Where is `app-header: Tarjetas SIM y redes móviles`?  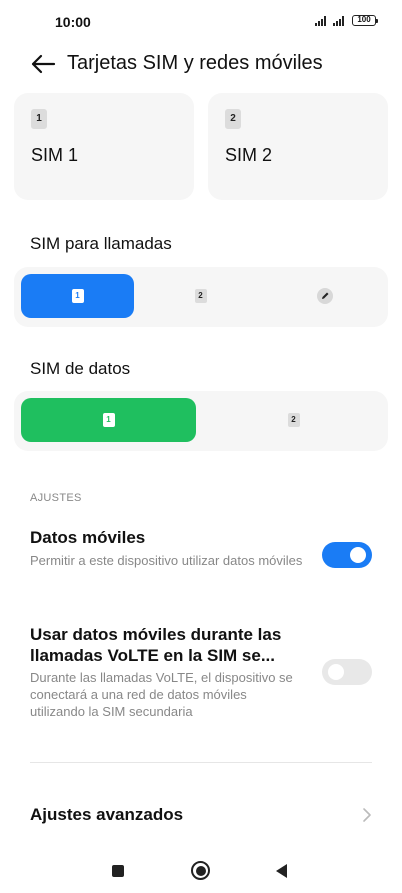
app-header: Tarjetas SIM y redes móviles is located at coordinates (201, 64).